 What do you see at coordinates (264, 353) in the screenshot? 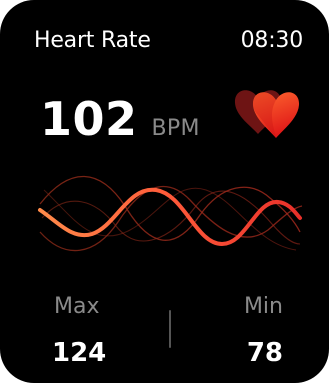
I see `min-value: 78` at bounding box center [264, 353].